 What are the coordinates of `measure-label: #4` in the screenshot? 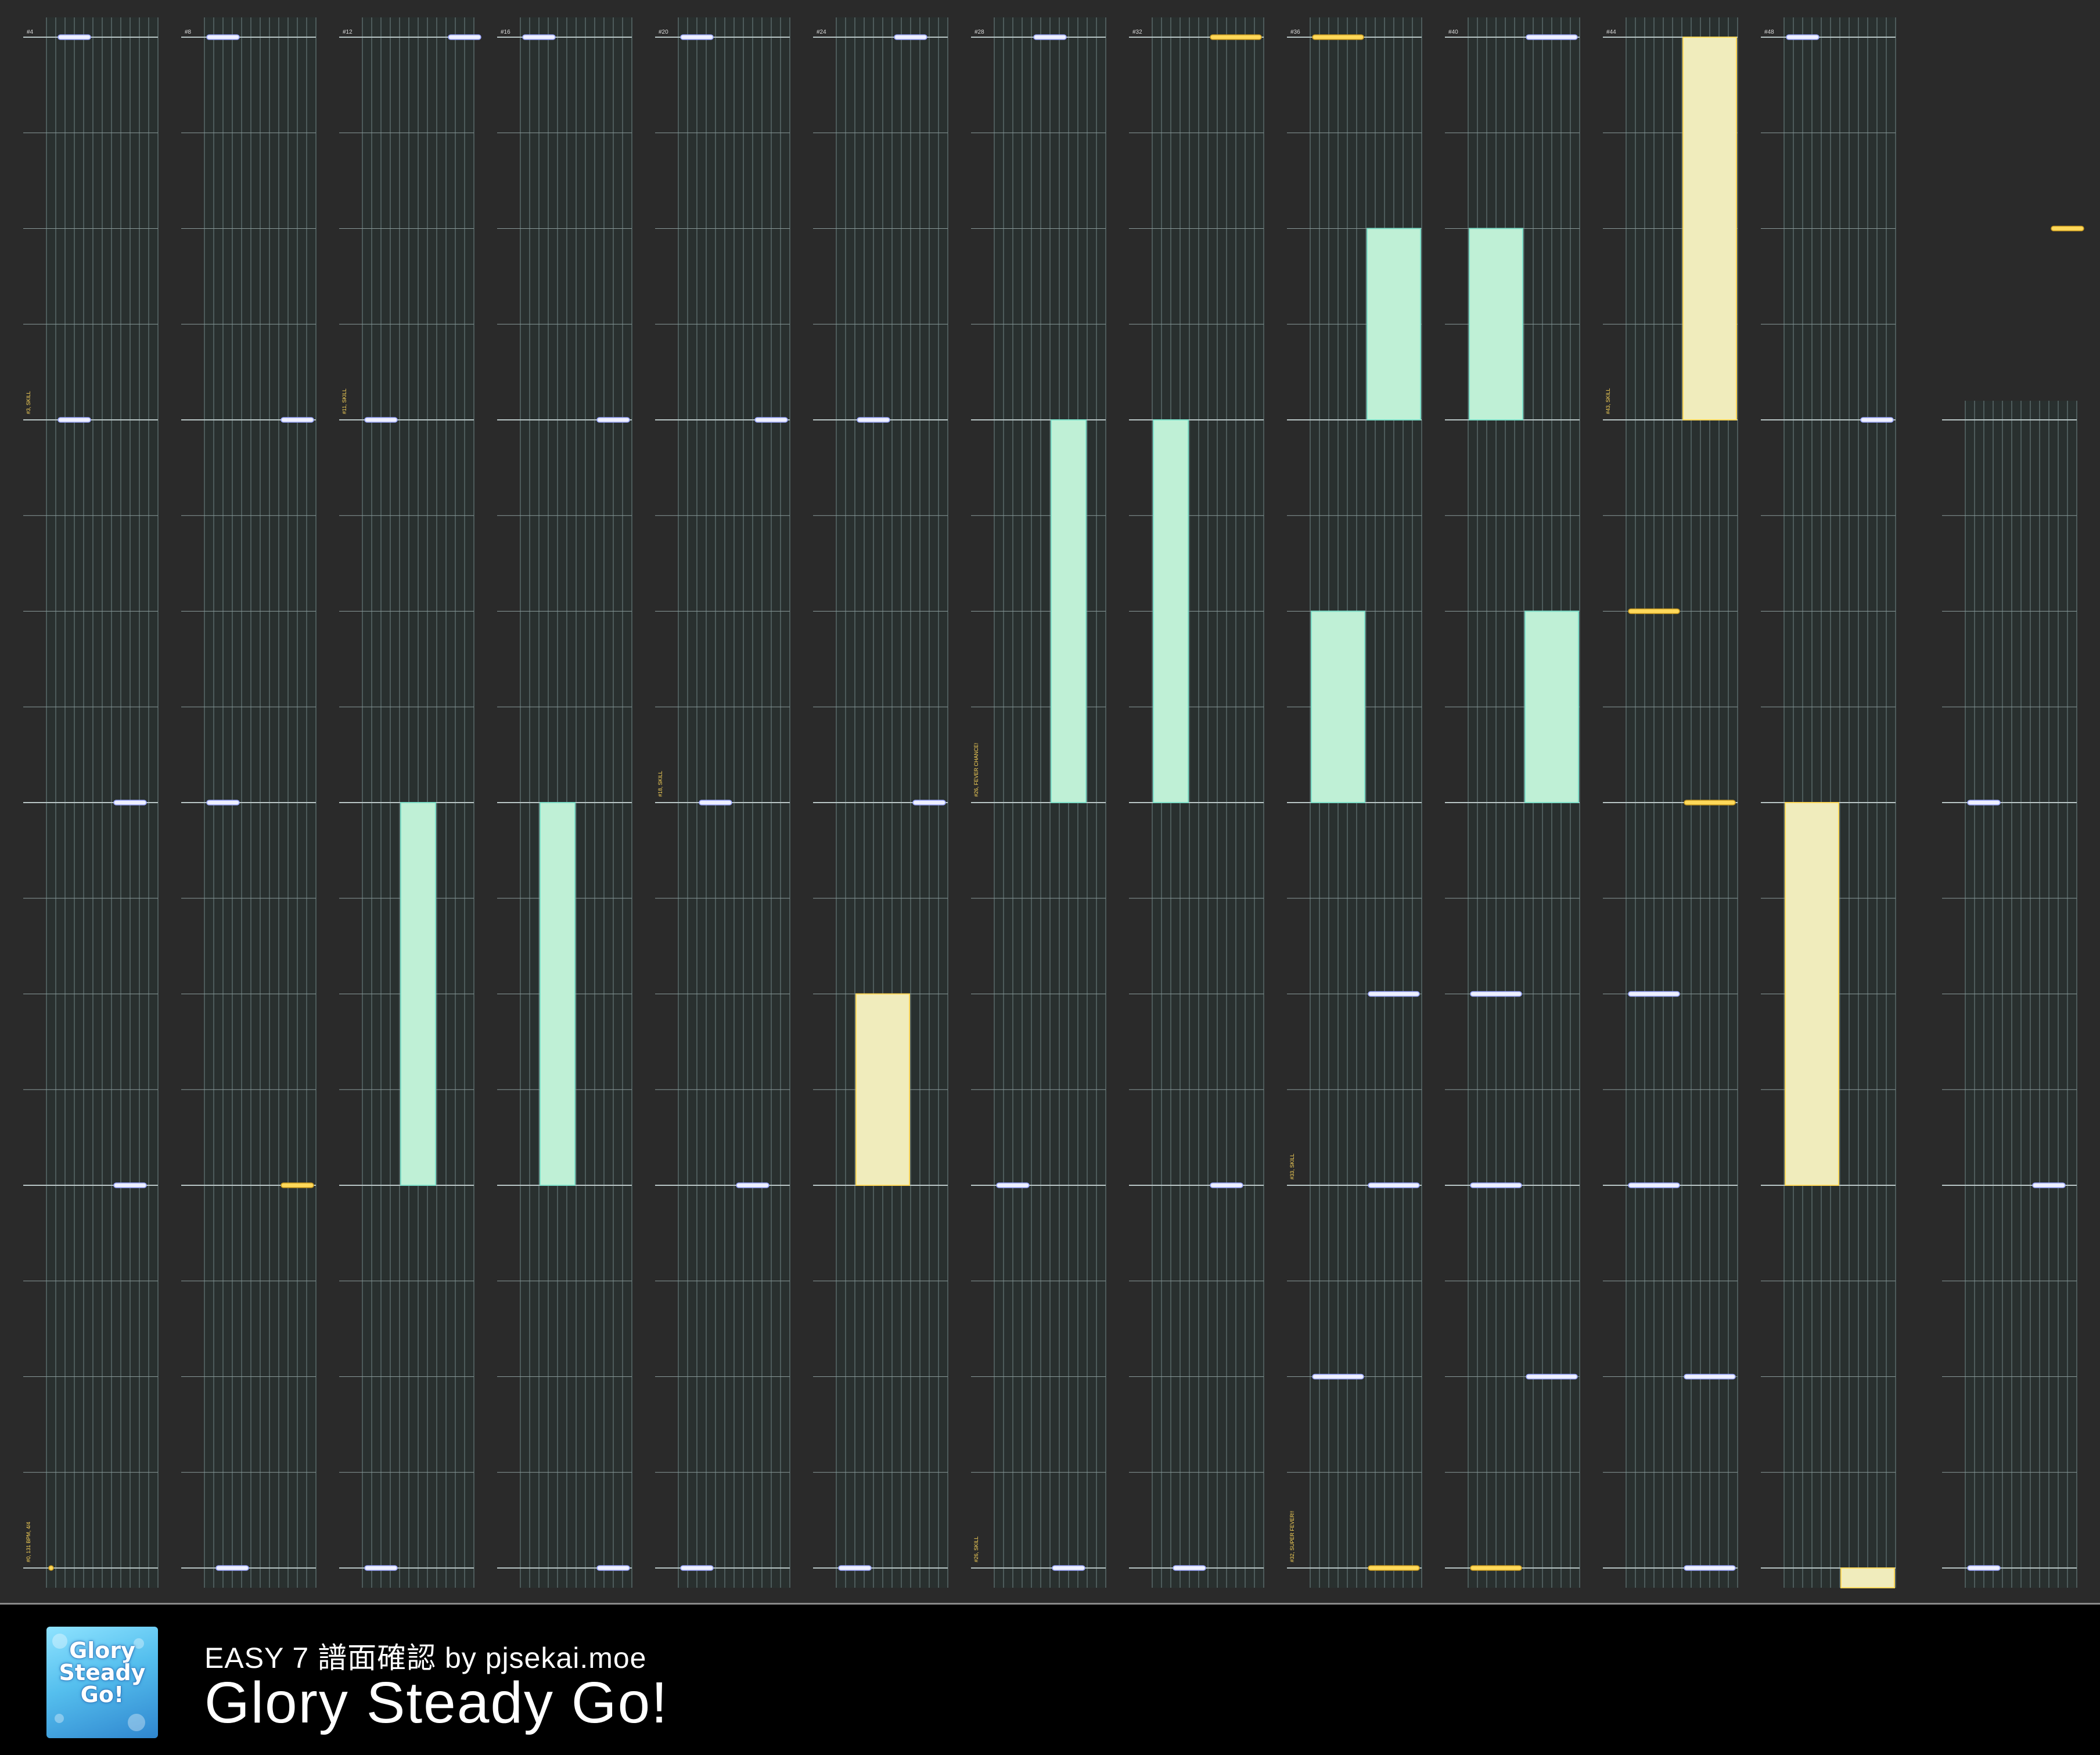 It's located at (30, 32).